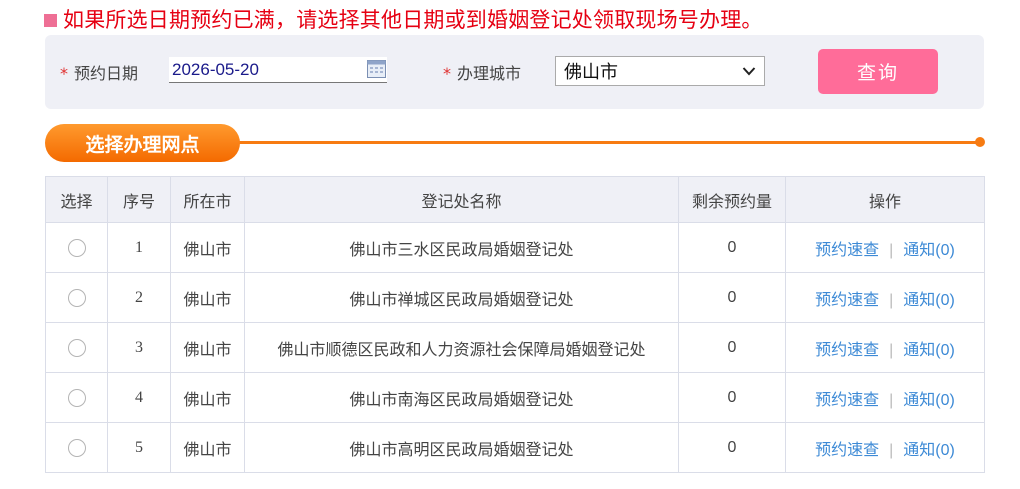 This screenshot has height=489, width=1020. What do you see at coordinates (139, 199) in the screenshot?
I see `col-header-index: 序号` at bounding box center [139, 199].